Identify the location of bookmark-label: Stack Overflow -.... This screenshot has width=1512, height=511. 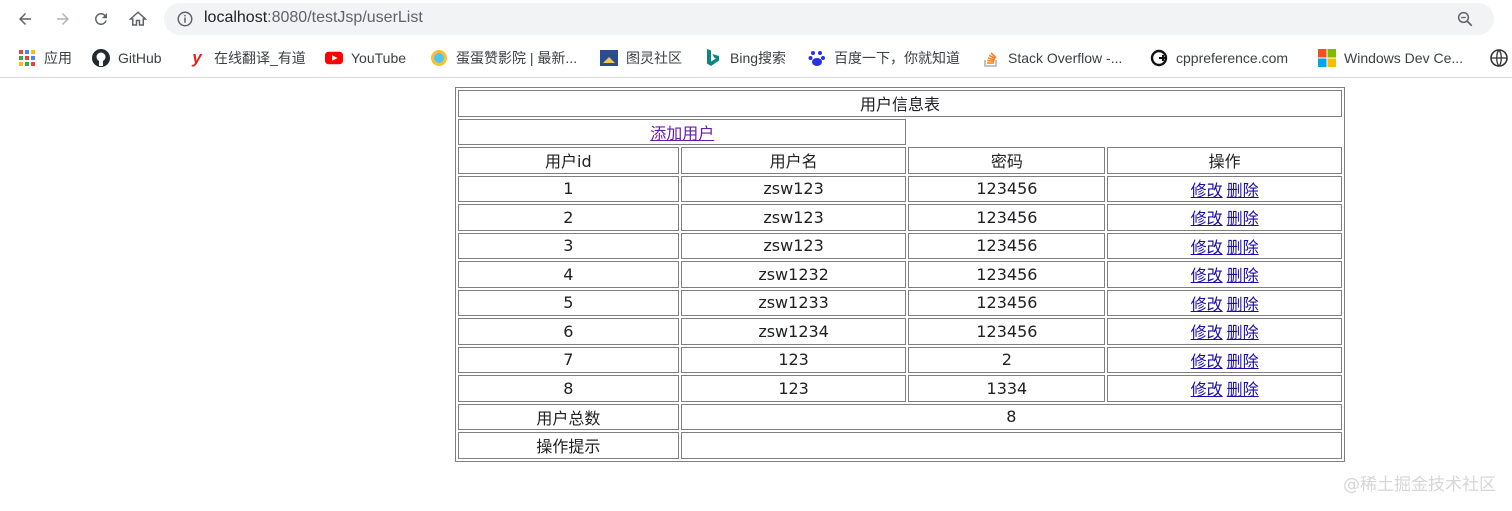
(1065, 58).